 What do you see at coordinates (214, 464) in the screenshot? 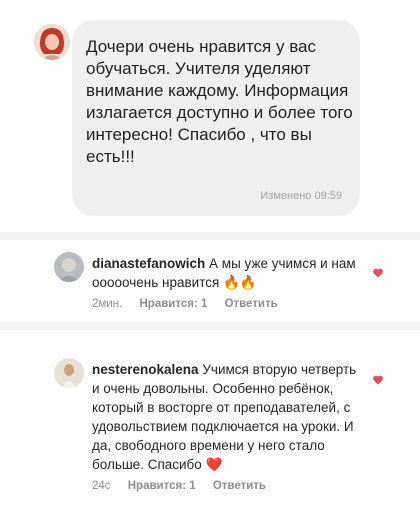
I see `red-heart-emoji-icon: ❤️` at bounding box center [214, 464].